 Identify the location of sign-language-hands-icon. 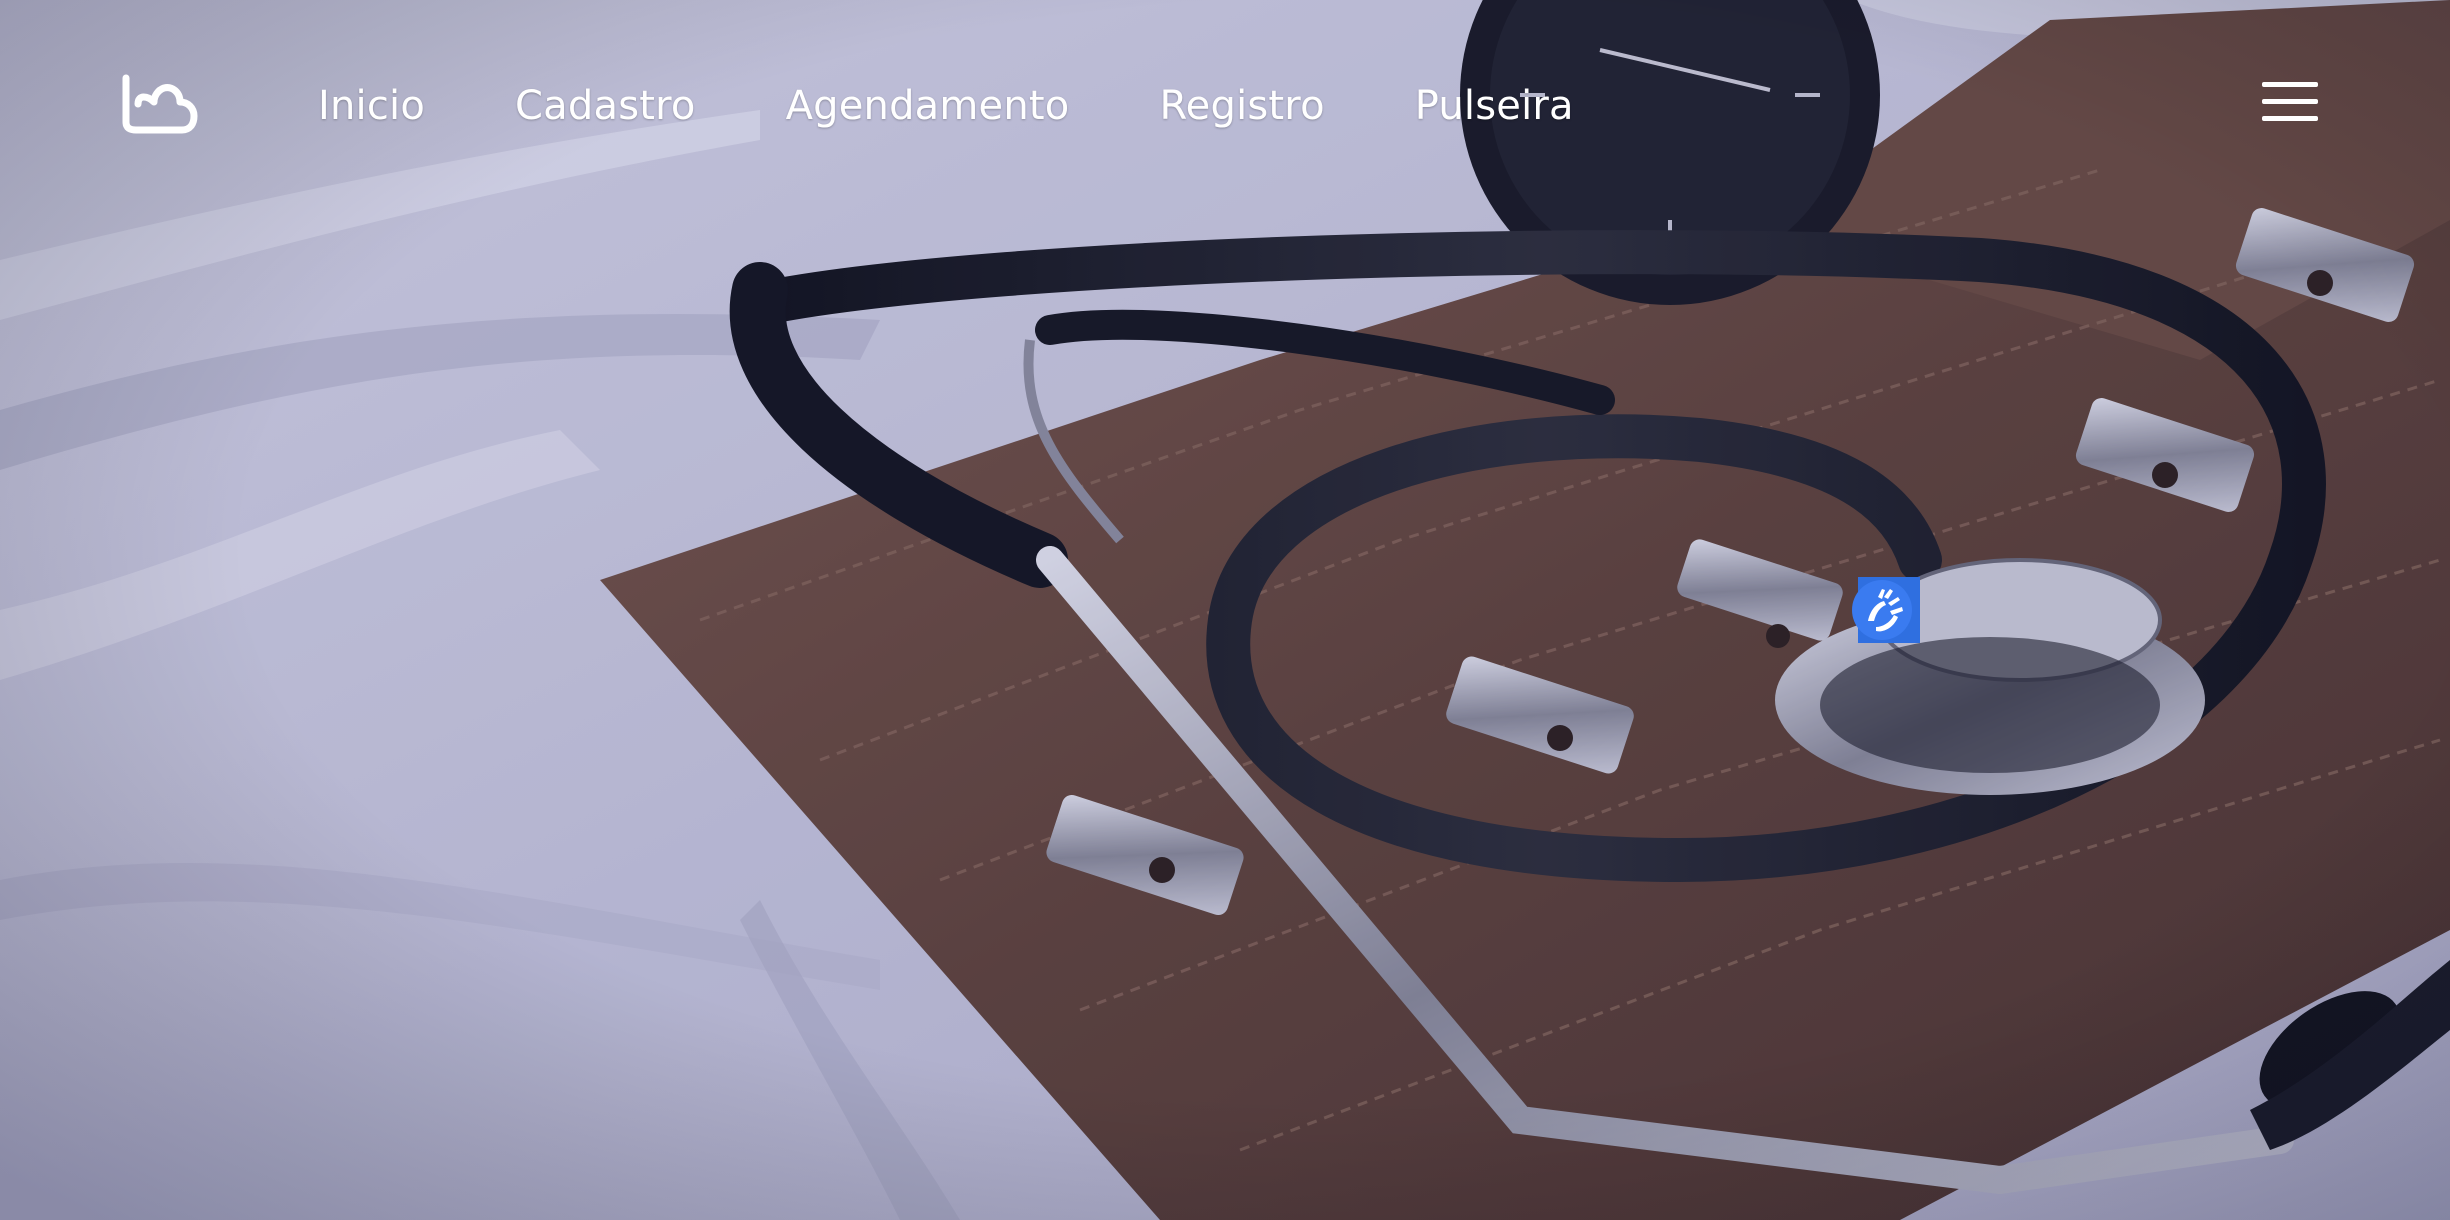
(1886, 610).